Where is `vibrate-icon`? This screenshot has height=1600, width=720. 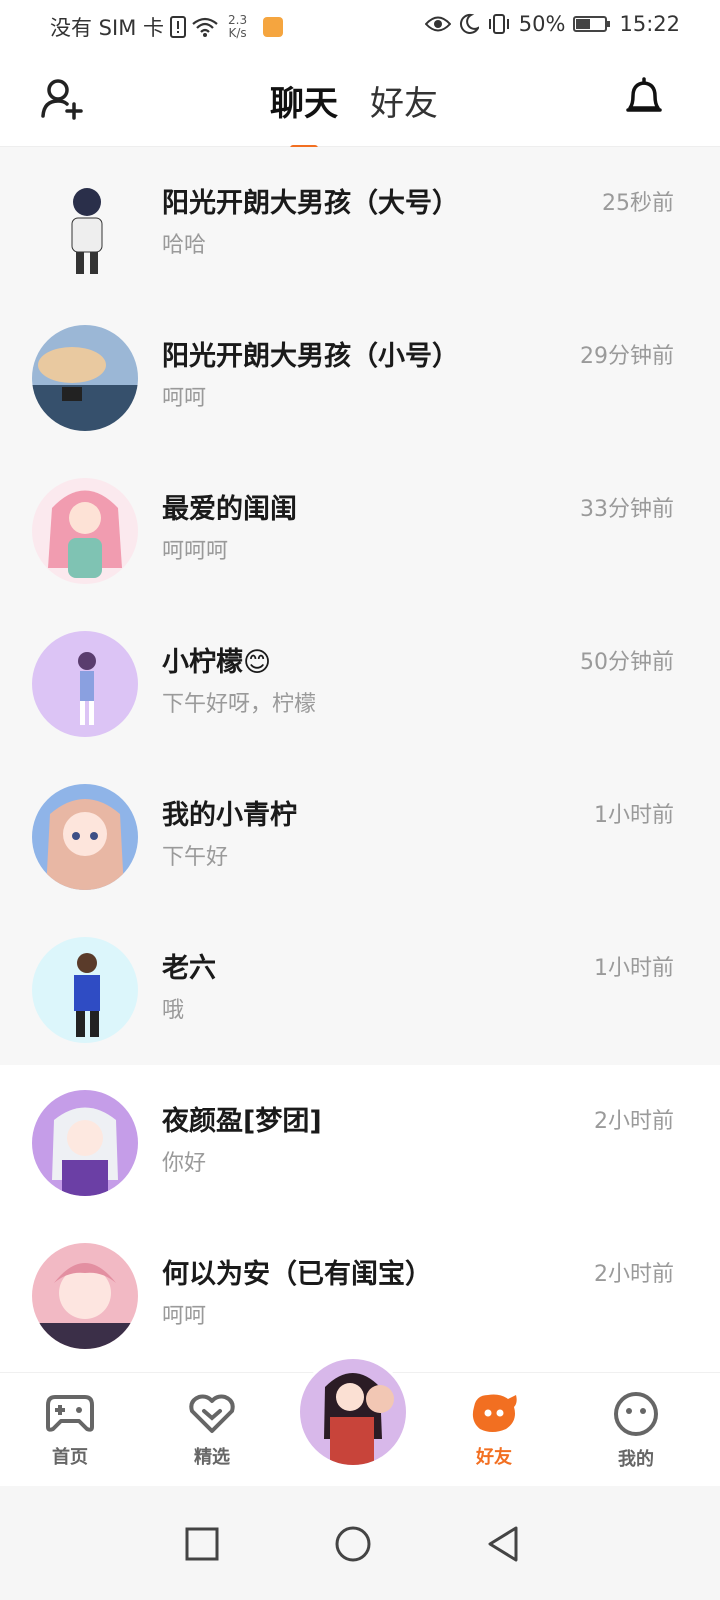
vibrate-icon is located at coordinates (498, 24).